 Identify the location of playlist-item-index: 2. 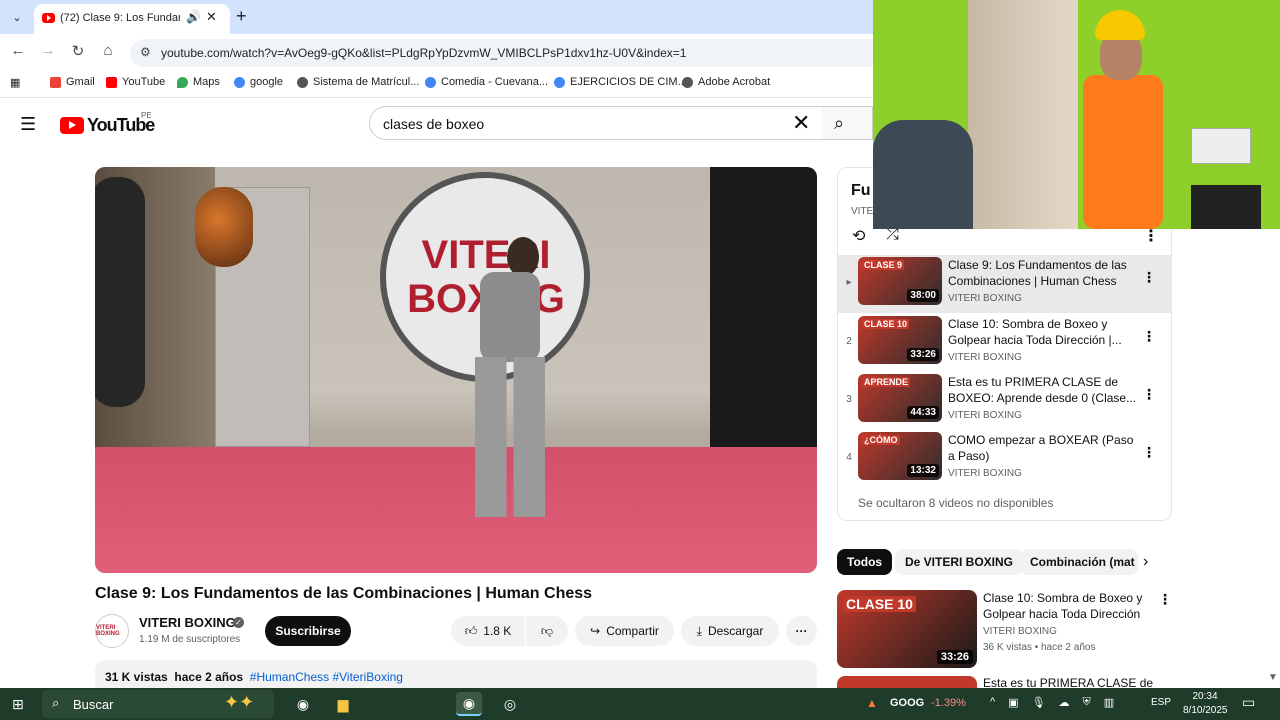
(849, 341).